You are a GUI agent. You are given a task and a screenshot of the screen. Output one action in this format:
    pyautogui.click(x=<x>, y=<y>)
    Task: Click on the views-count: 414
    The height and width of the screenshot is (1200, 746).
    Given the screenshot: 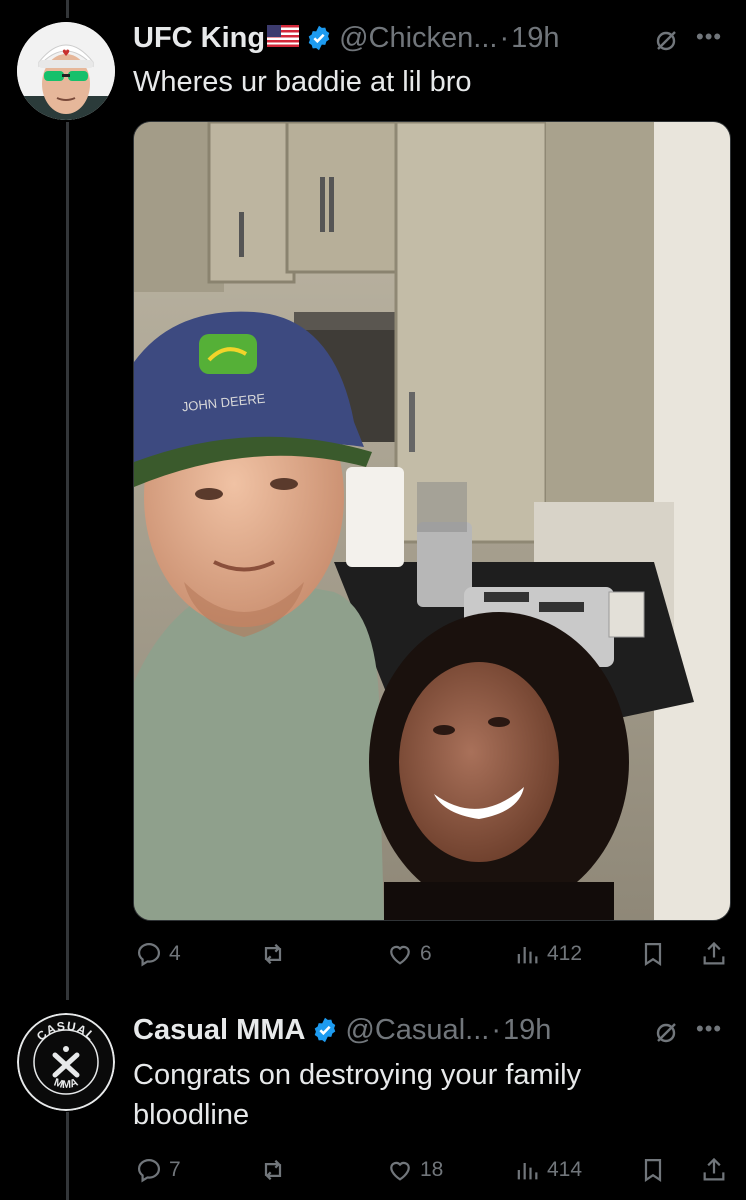 What is the action you would take?
    pyautogui.click(x=565, y=1169)
    